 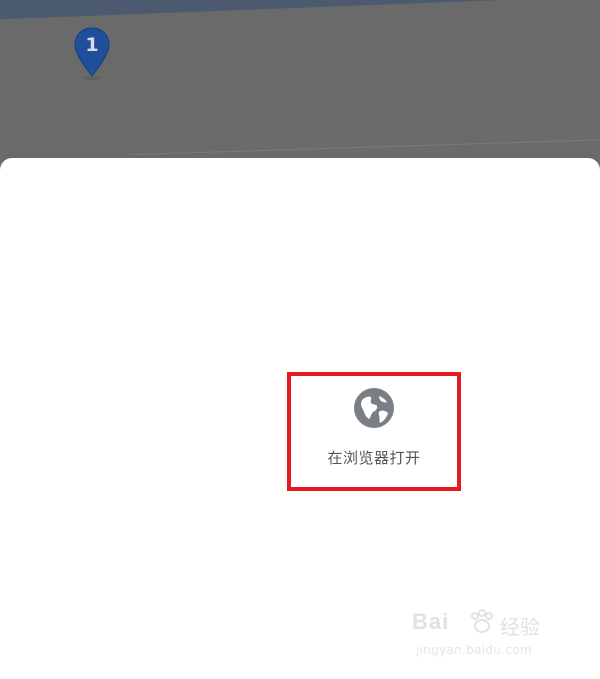 What do you see at coordinates (365, 146) in the screenshot?
I see `map-road-line` at bounding box center [365, 146].